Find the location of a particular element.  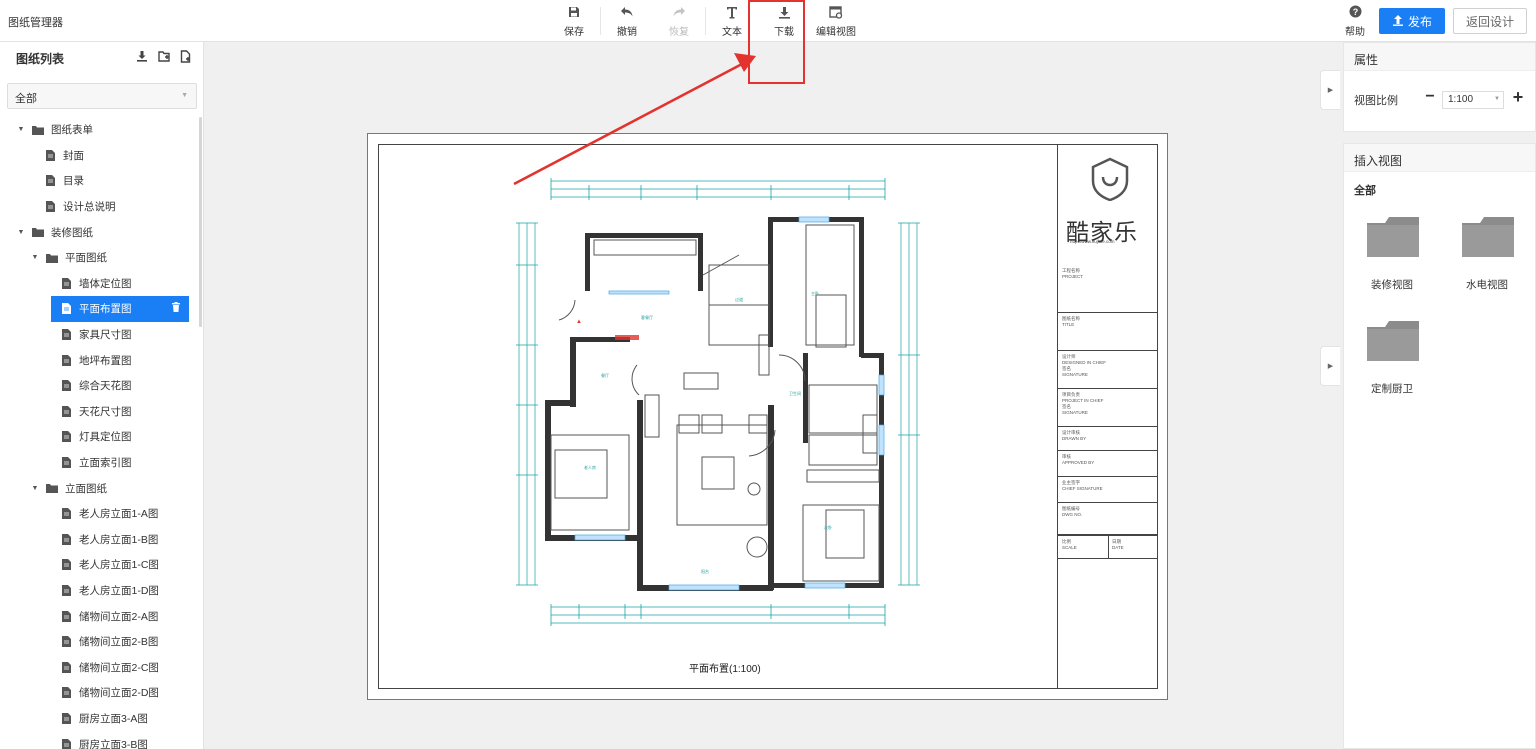

view-tile-plumbing: 水电视图 is located at coordinates (1487, 262).